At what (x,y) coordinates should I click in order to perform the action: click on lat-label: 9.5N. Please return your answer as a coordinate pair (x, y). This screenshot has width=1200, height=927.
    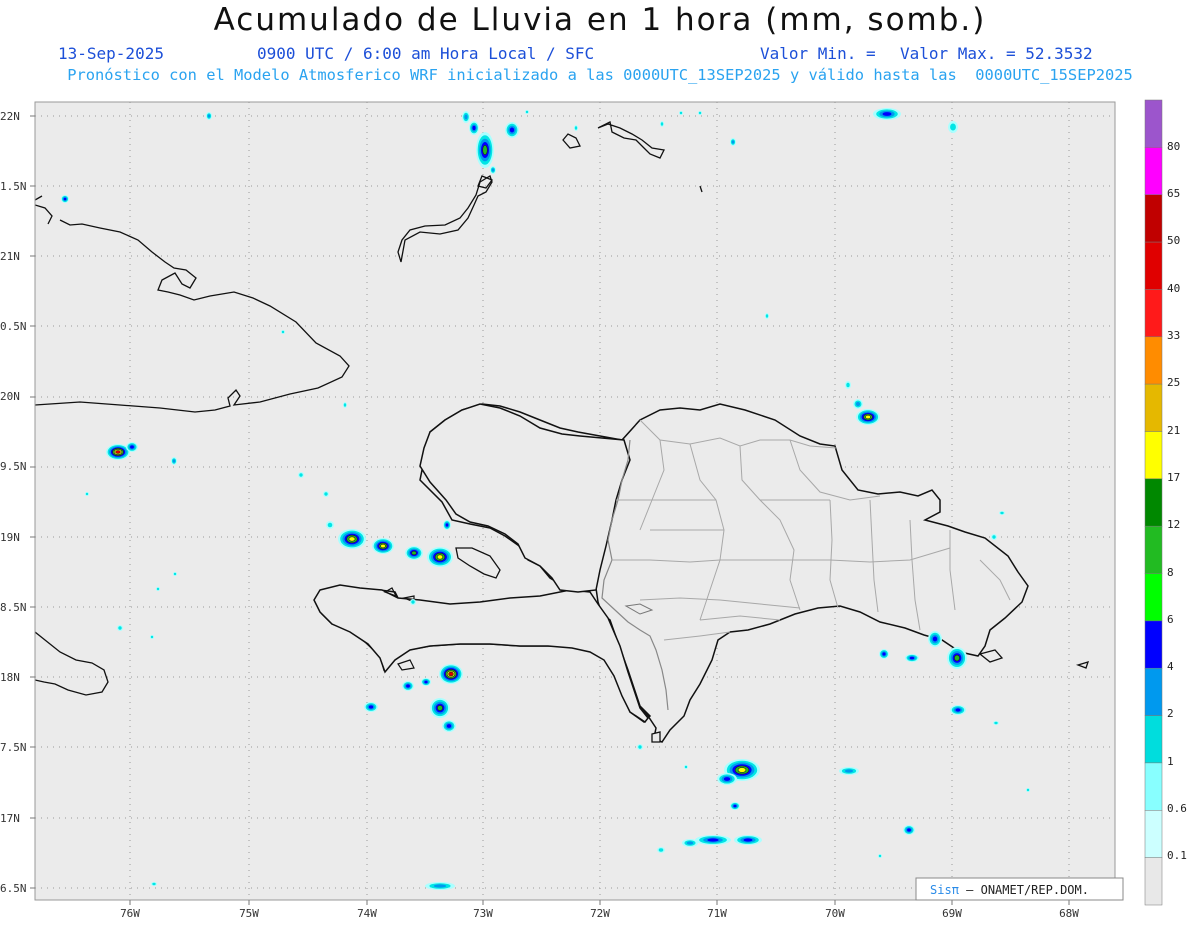
    Looking at the image, I should click on (13, 466).